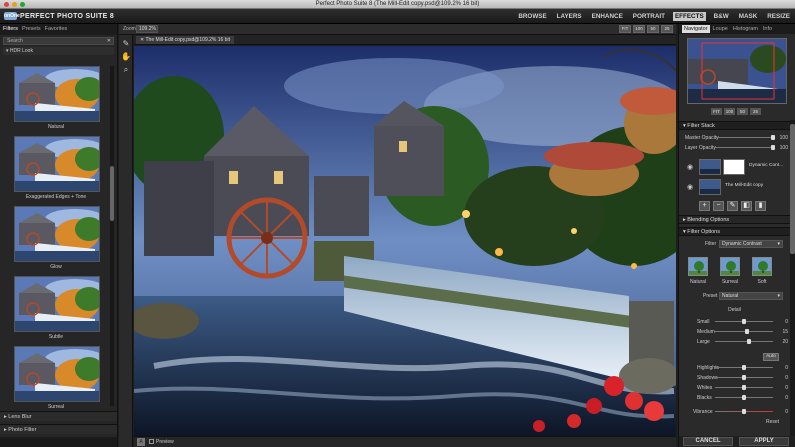 Image resolution: width=795 pixels, height=447 pixels. I want to click on detail-medium-slider: Medium 15, so click(736, 332).